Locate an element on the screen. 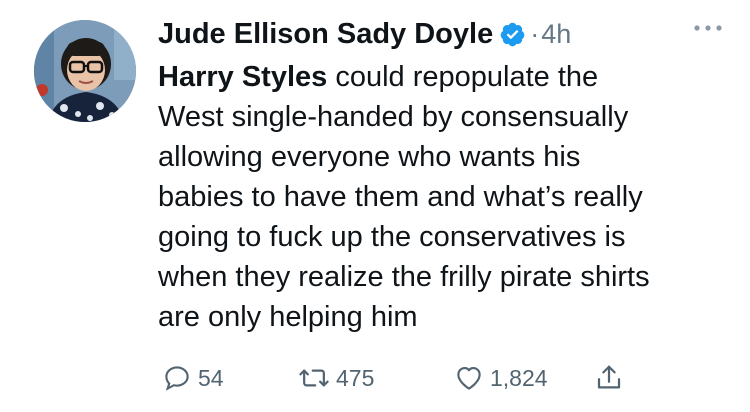 This screenshot has height=412, width=750. reply-icon is located at coordinates (177, 378).